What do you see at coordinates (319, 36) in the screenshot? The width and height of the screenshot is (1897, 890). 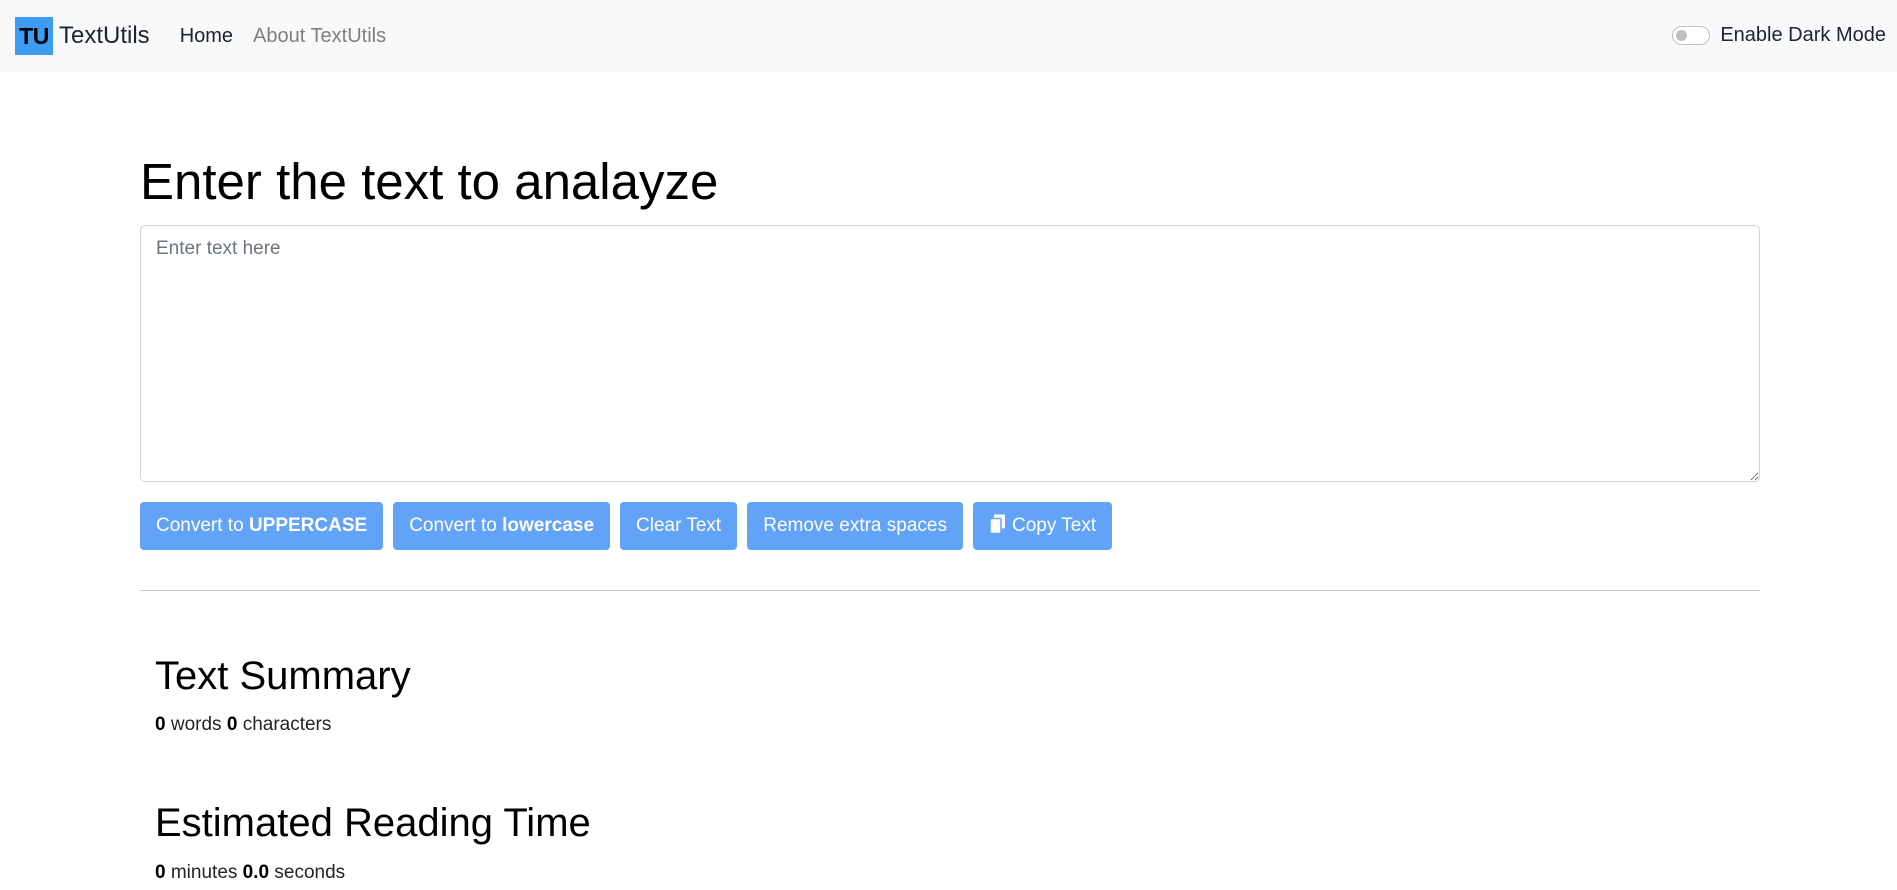 I see `nav-link-about: About TextUtils` at bounding box center [319, 36].